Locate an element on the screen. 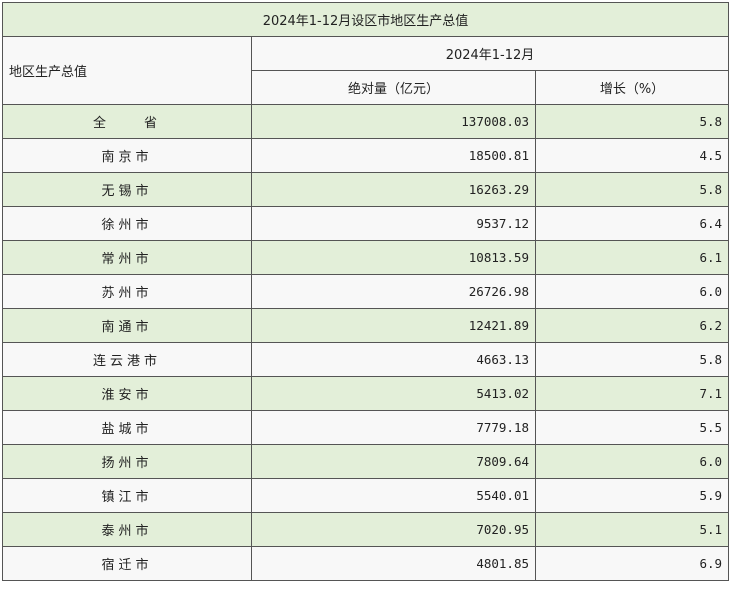 This screenshot has height=598, width=729. region-cell: 淮安市 is located at coordinates (127, 393).